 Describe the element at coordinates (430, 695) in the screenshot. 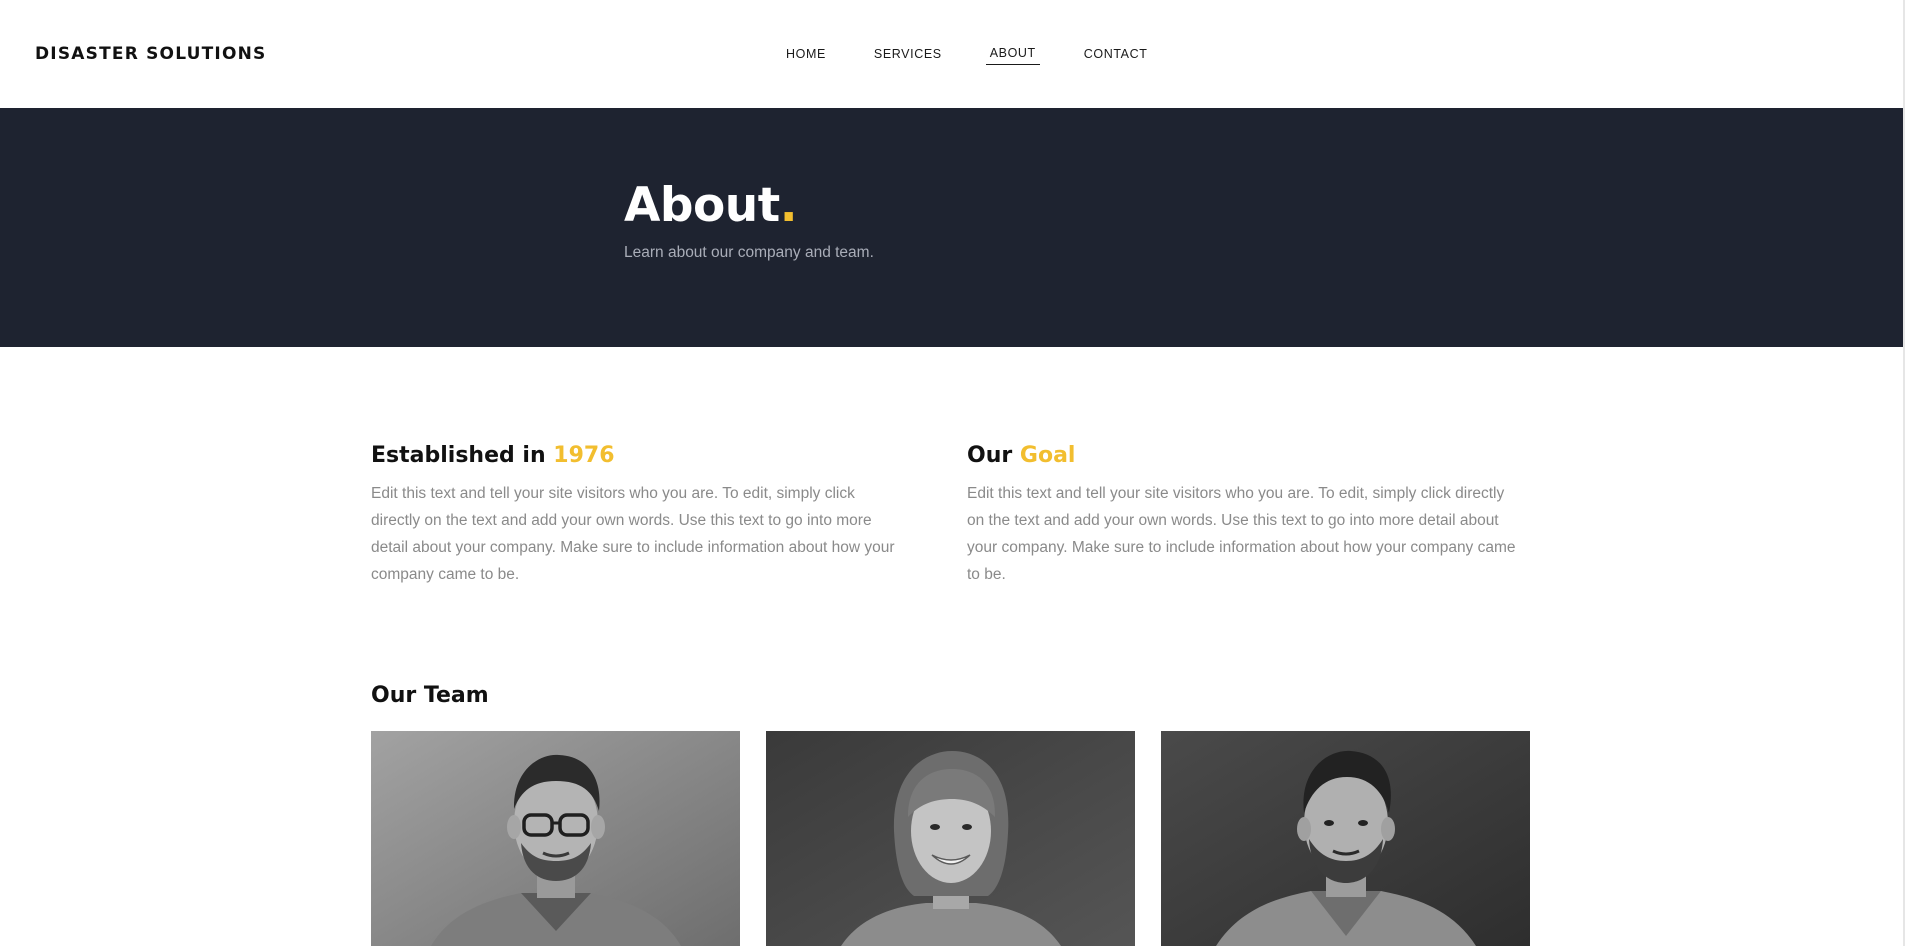

I see `team-title: Our Team` at that location.